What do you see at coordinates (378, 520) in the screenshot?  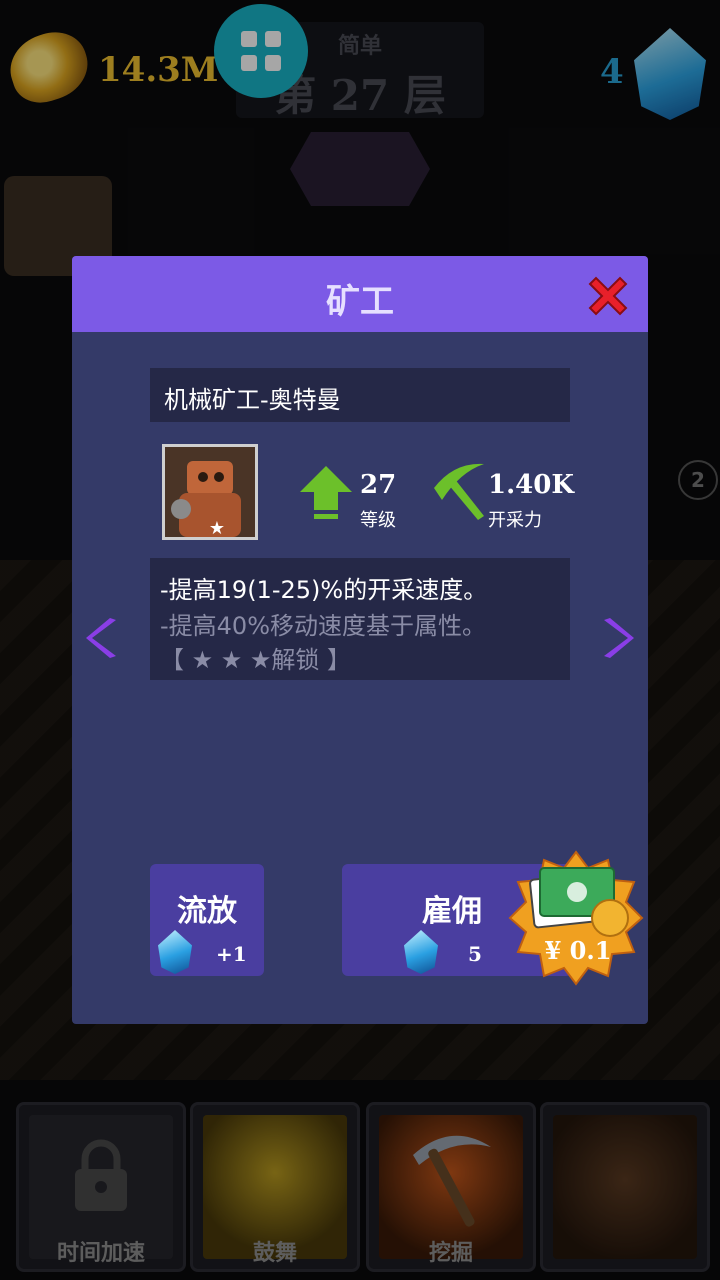 I see `level-label: 等级` at bounding box center [378, 520].